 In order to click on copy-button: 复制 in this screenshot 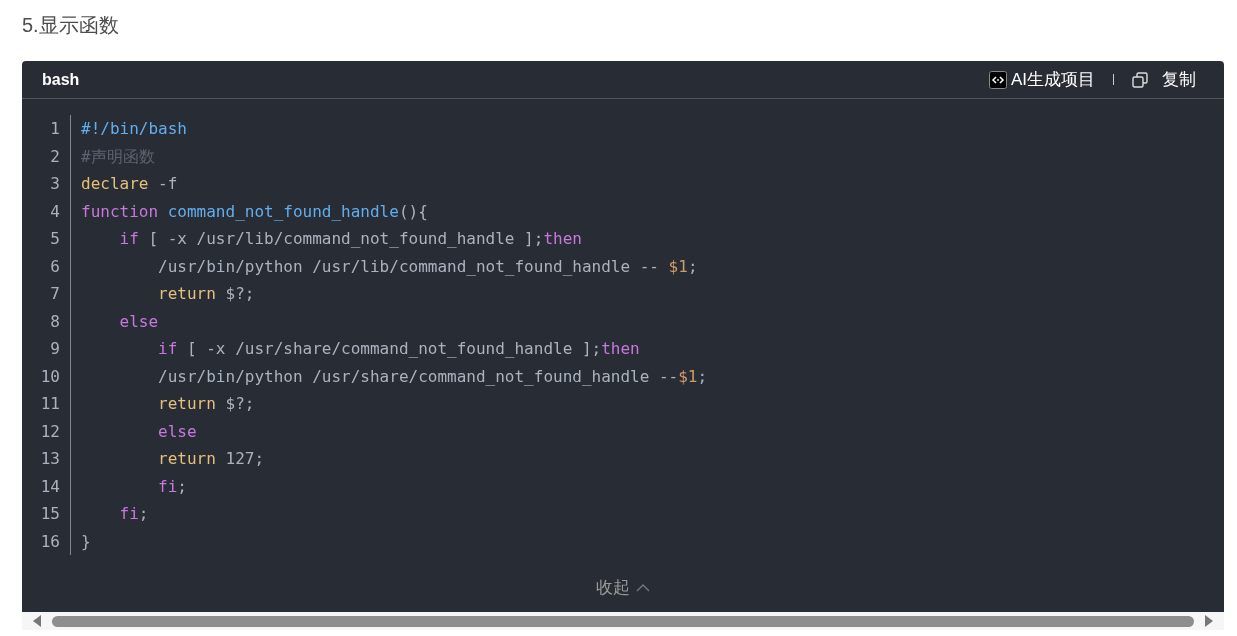, I will do `click(1164, 79)`.